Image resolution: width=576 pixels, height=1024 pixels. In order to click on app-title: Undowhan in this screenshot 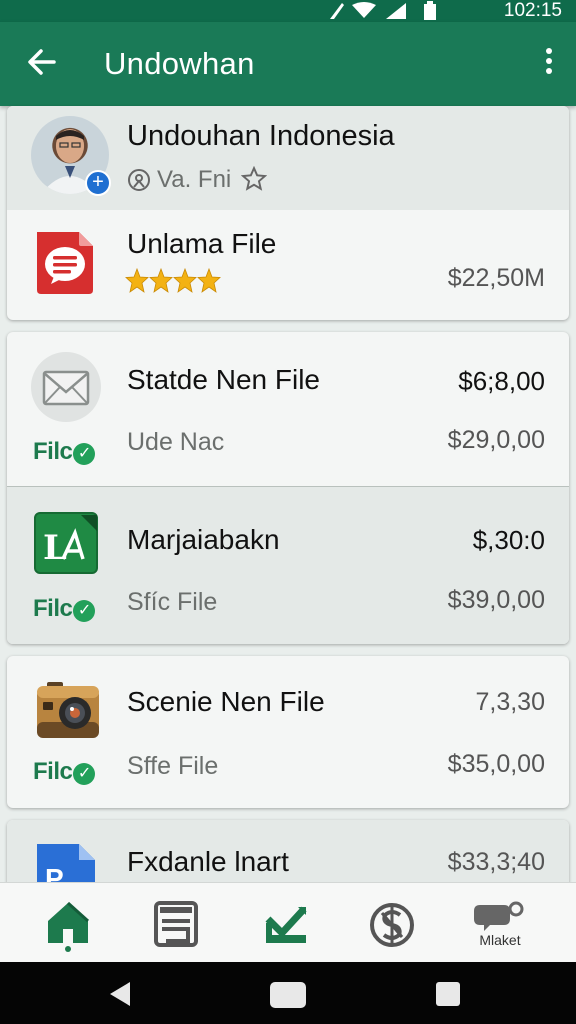, I will do `click(179, 63)`.